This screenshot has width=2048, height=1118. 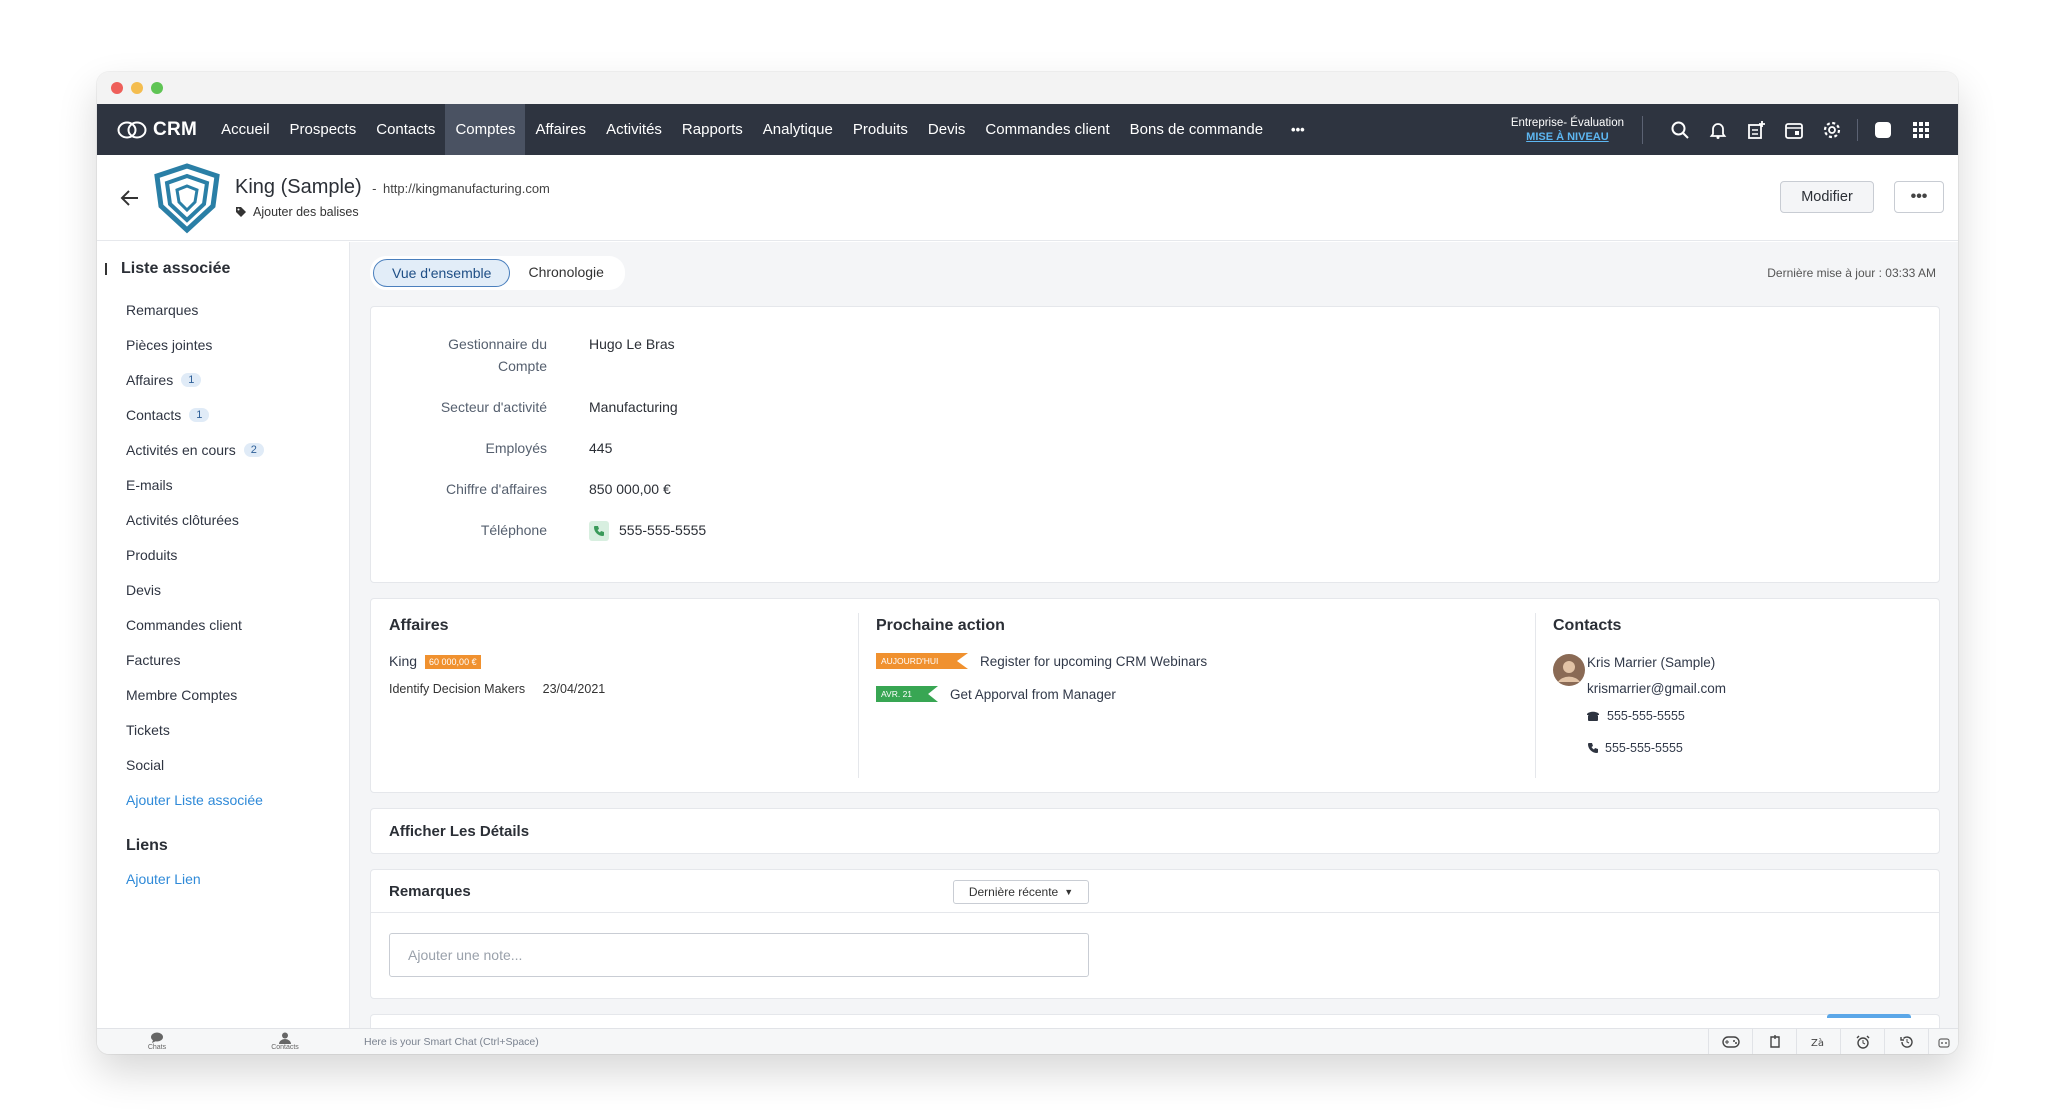 I want to click on nav-tab-devis: Devis, so click(x=947, y=129).